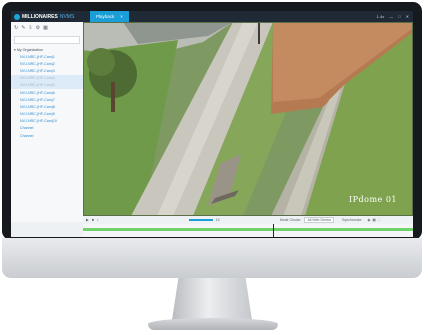 The width and height of the screenshot is (428, 335). I want to click on camera-item: NVJ-NRC-(HF-Cam)6, so click(47, 92).